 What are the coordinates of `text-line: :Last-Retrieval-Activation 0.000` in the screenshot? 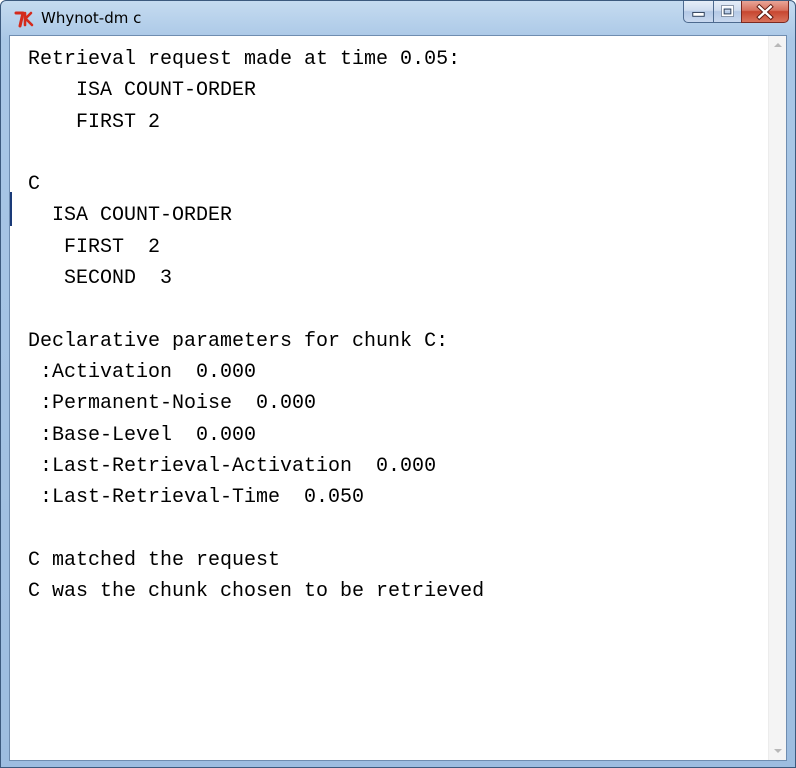 It's located at (238, 466).